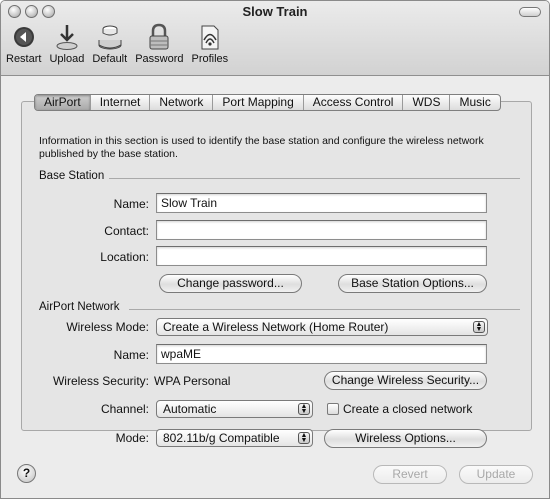 This screenshot has height=499, width=550. Describe the element at coordinates (67, 59) in the screenshot. I see `toolbar-upload-label: Upload` at that location.